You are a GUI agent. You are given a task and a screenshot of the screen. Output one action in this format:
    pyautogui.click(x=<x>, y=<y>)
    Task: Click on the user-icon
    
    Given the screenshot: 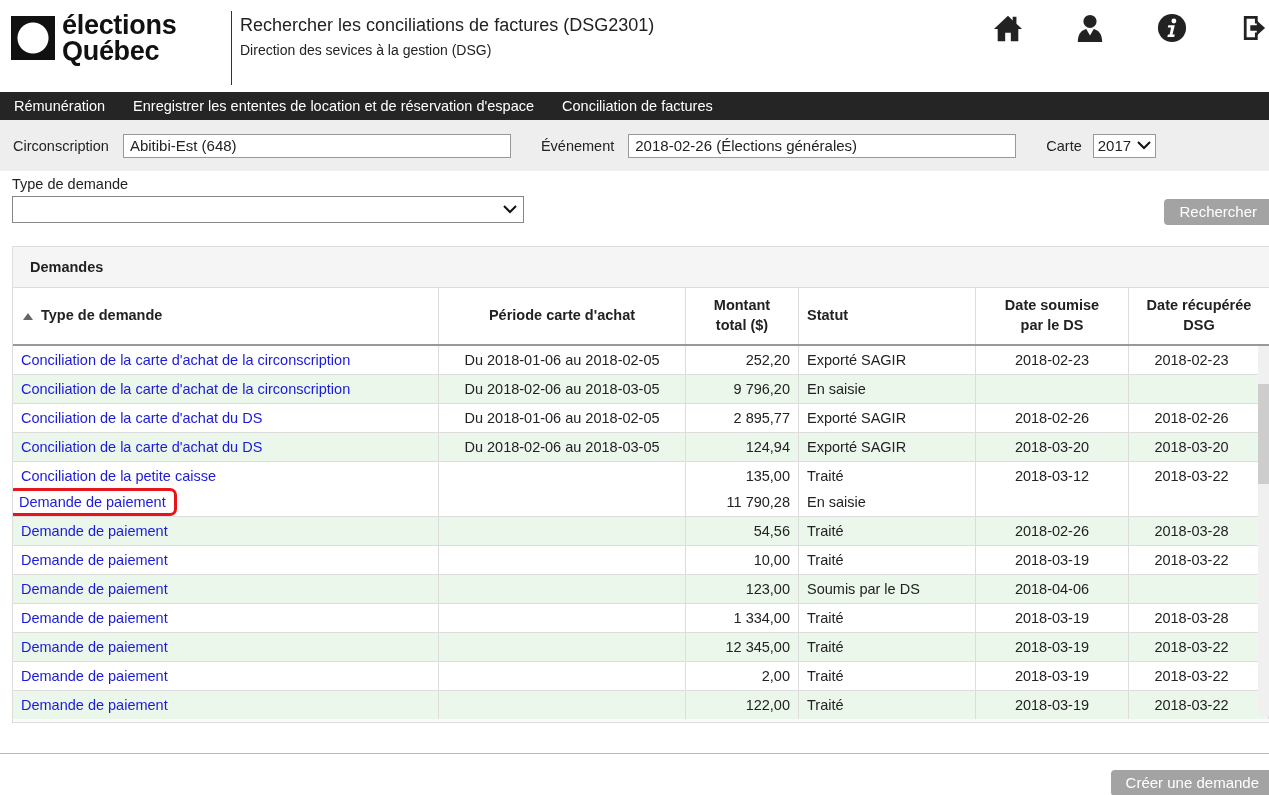 What is the action you would take?
    pyautogui.click(x=1090, y=28)
    